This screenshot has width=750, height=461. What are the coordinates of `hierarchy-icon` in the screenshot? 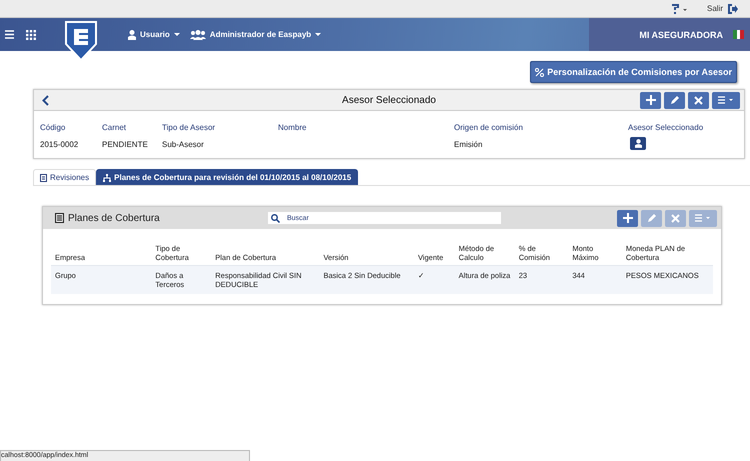 It's located at (107, 178).